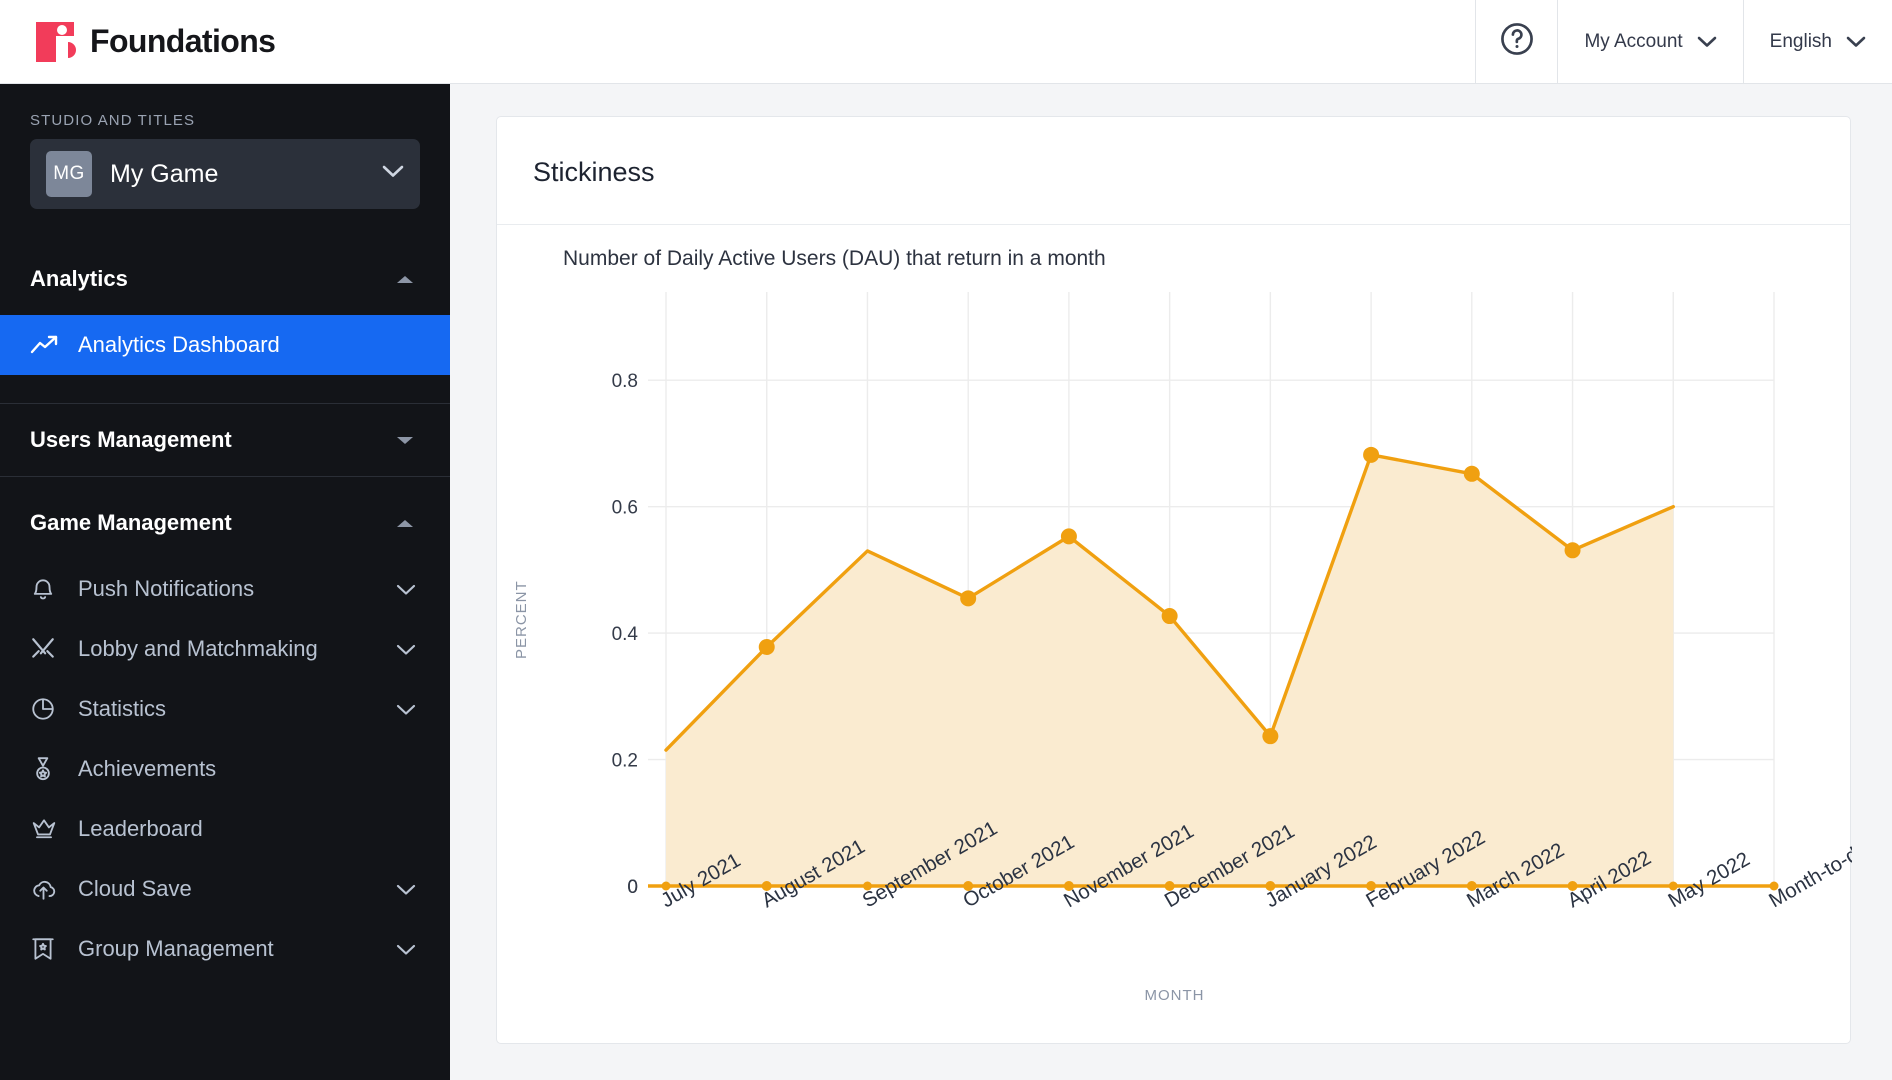 The image size is (1892, 1080). I want to click on sidebar-item-achievements: Achievements, so click(225, 769).